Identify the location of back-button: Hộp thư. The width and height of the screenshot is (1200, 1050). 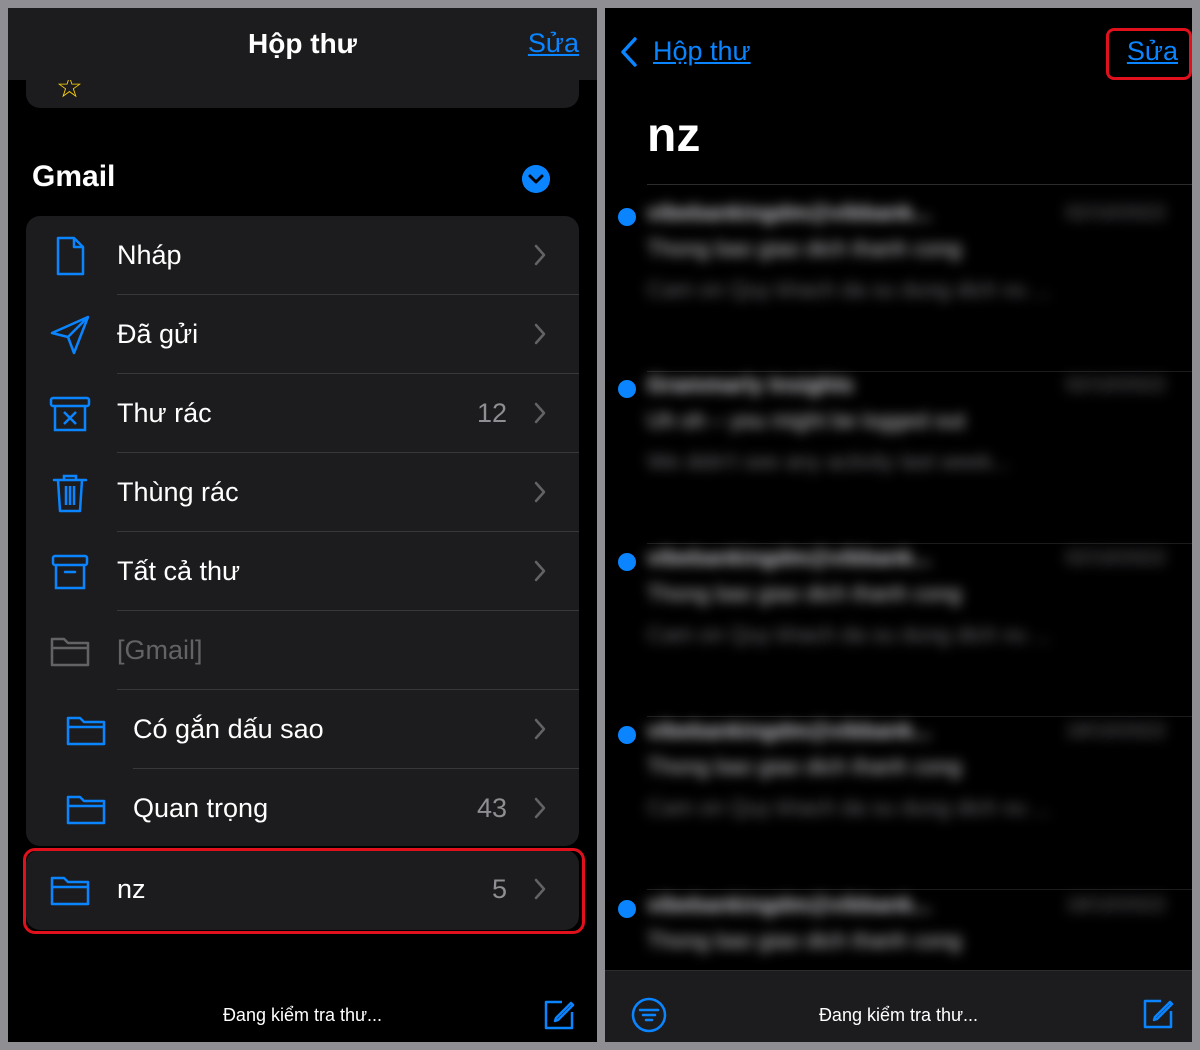
(702, 51).